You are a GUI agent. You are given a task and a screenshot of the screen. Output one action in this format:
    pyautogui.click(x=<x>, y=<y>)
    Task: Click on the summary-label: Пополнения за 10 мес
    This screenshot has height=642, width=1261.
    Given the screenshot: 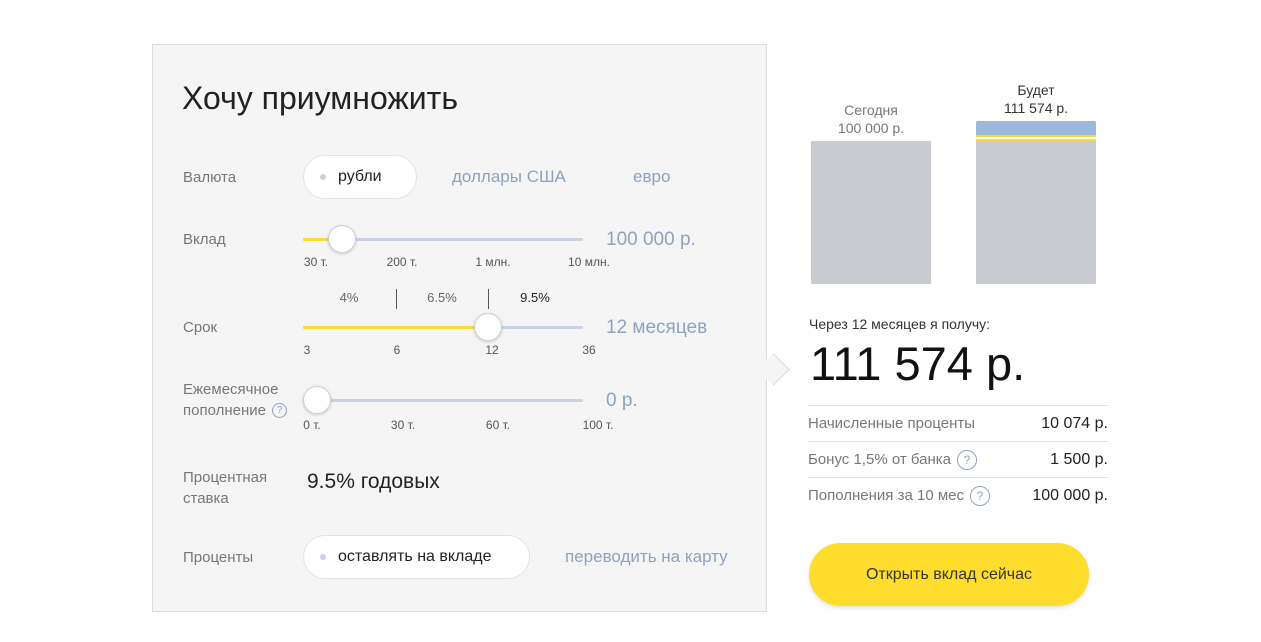 What is the action you would take?
    pyautogui.click(x=886, y=495)
    